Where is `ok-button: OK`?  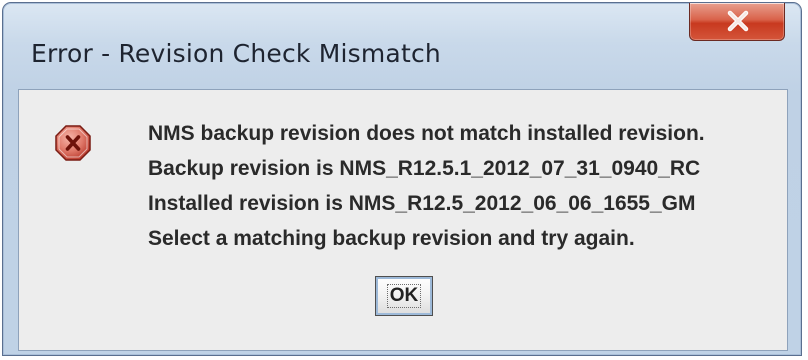 ok-button: OK is located at coordinates (404, 296).